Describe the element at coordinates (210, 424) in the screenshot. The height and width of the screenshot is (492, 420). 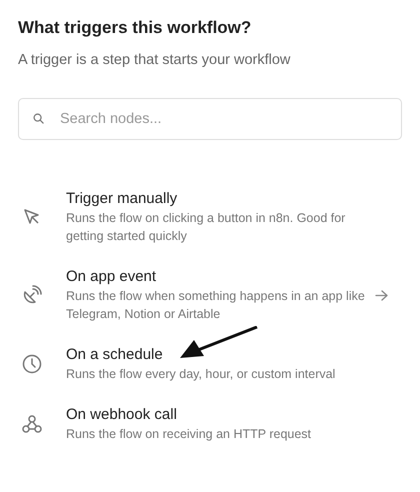
I see `trigger-option: On webhook call Runs the flow on receiving an HTTP request` at that location.